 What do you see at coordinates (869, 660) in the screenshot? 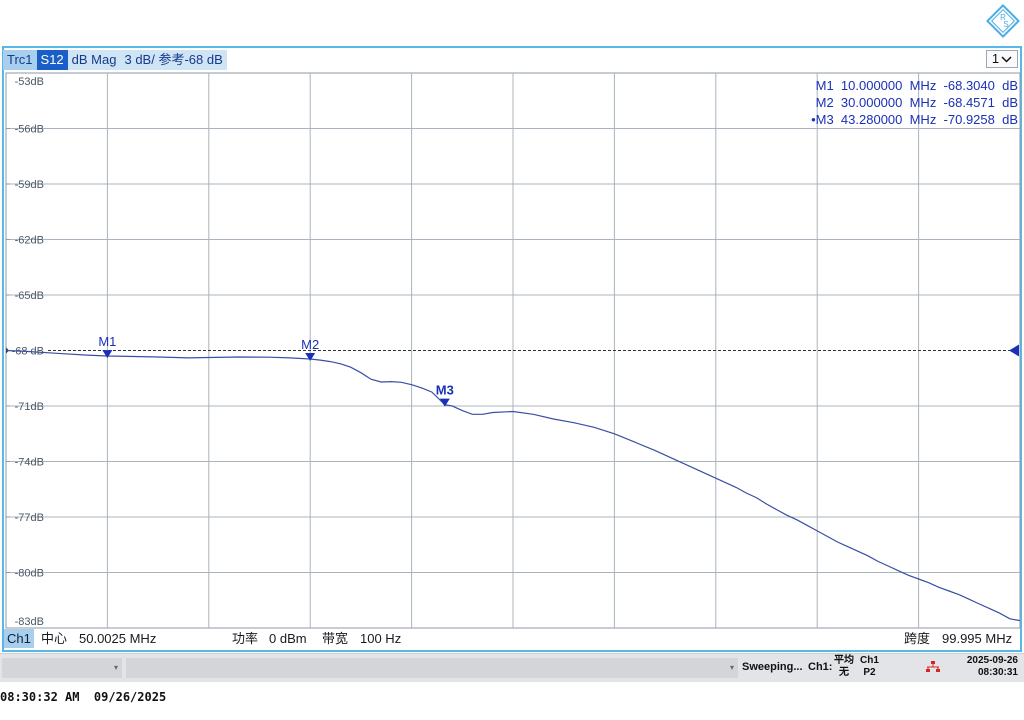
I see `port-channel: Ch1` at bounding box center [869, 660].